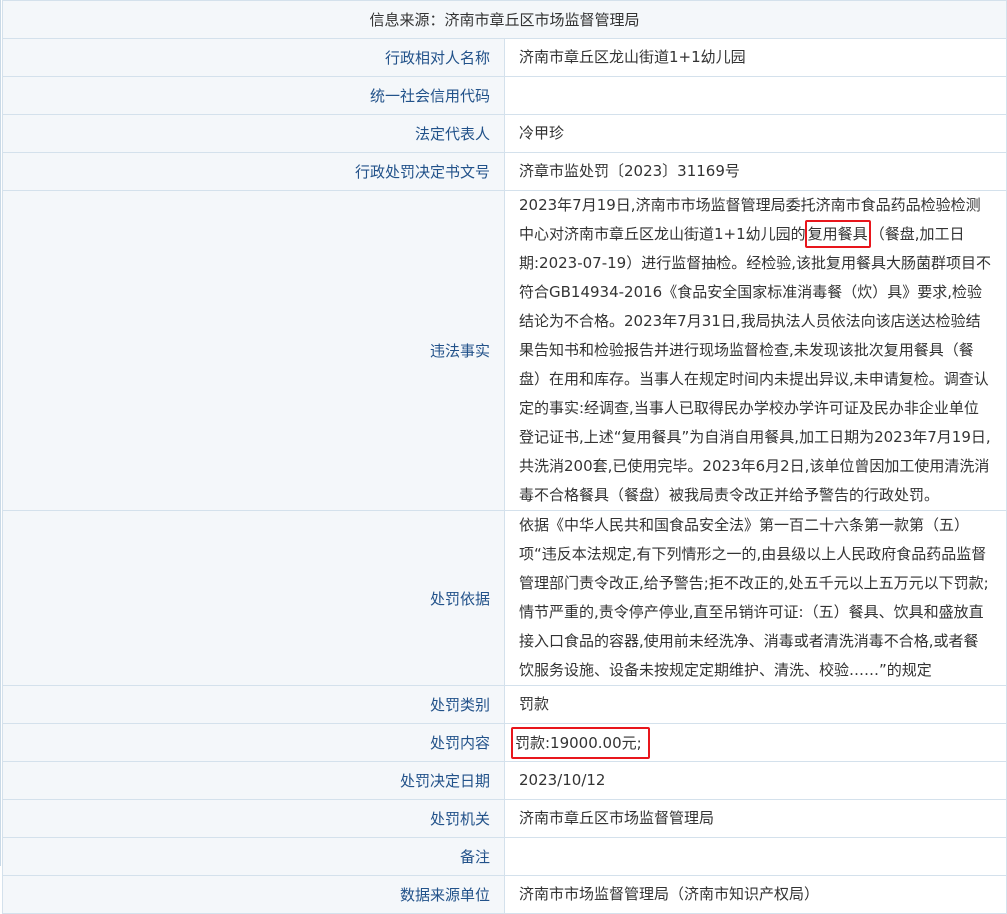  I want to click on table-row: 处罚机关 济南市章丘区市场监督管理局, so click(504, 818).